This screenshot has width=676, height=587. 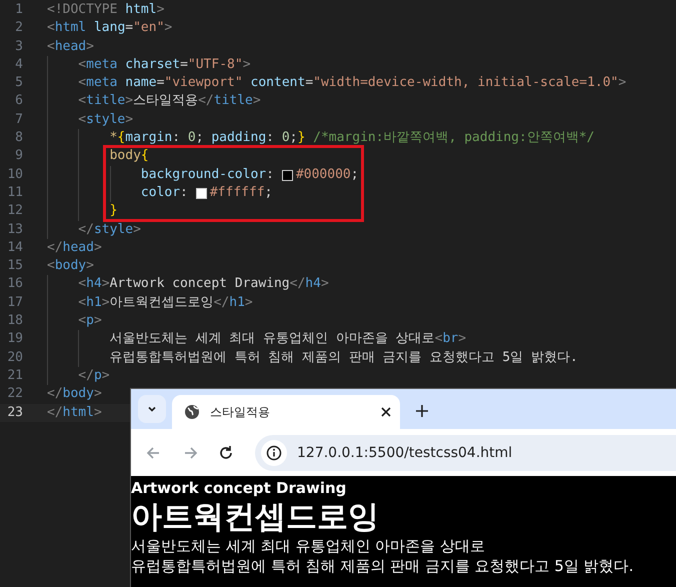 I want to click on code-token: body, so click(x=125, y=156).